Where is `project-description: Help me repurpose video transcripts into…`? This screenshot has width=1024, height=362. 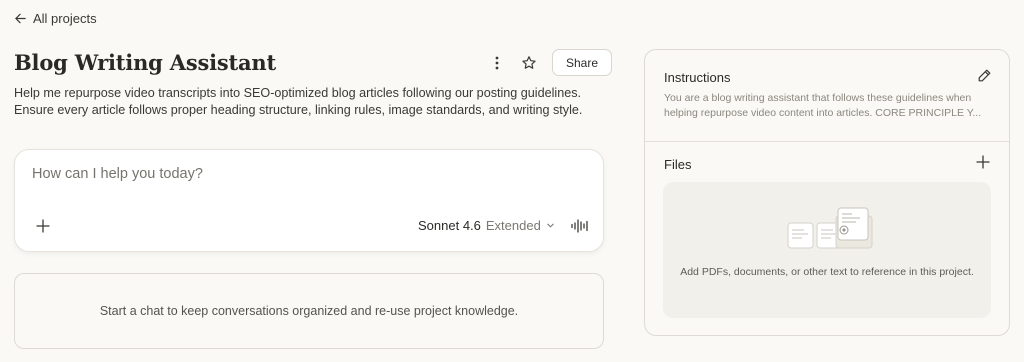
project-description: Help me repurpose video transcripts into… is located at coordinates (298, 101).